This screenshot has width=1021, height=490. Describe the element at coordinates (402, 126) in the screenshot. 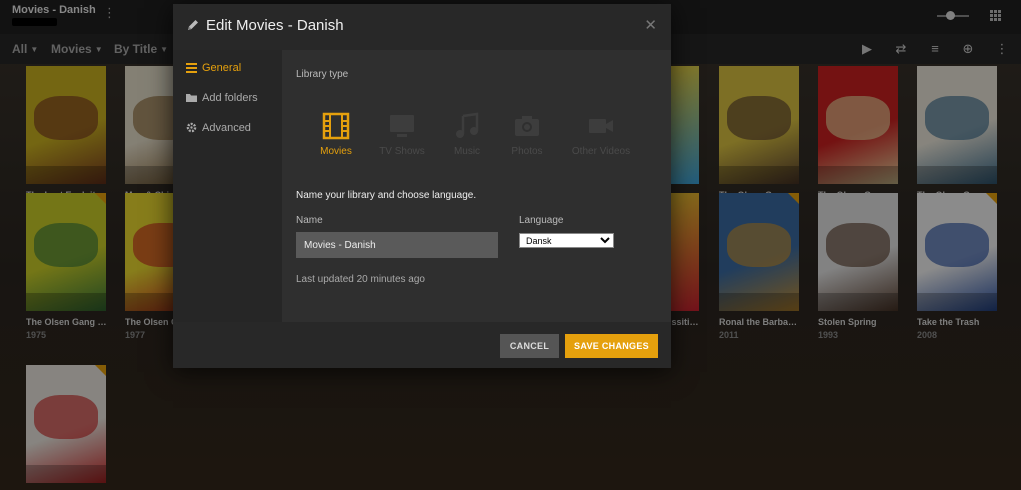

I see `tv-icon` at that location.